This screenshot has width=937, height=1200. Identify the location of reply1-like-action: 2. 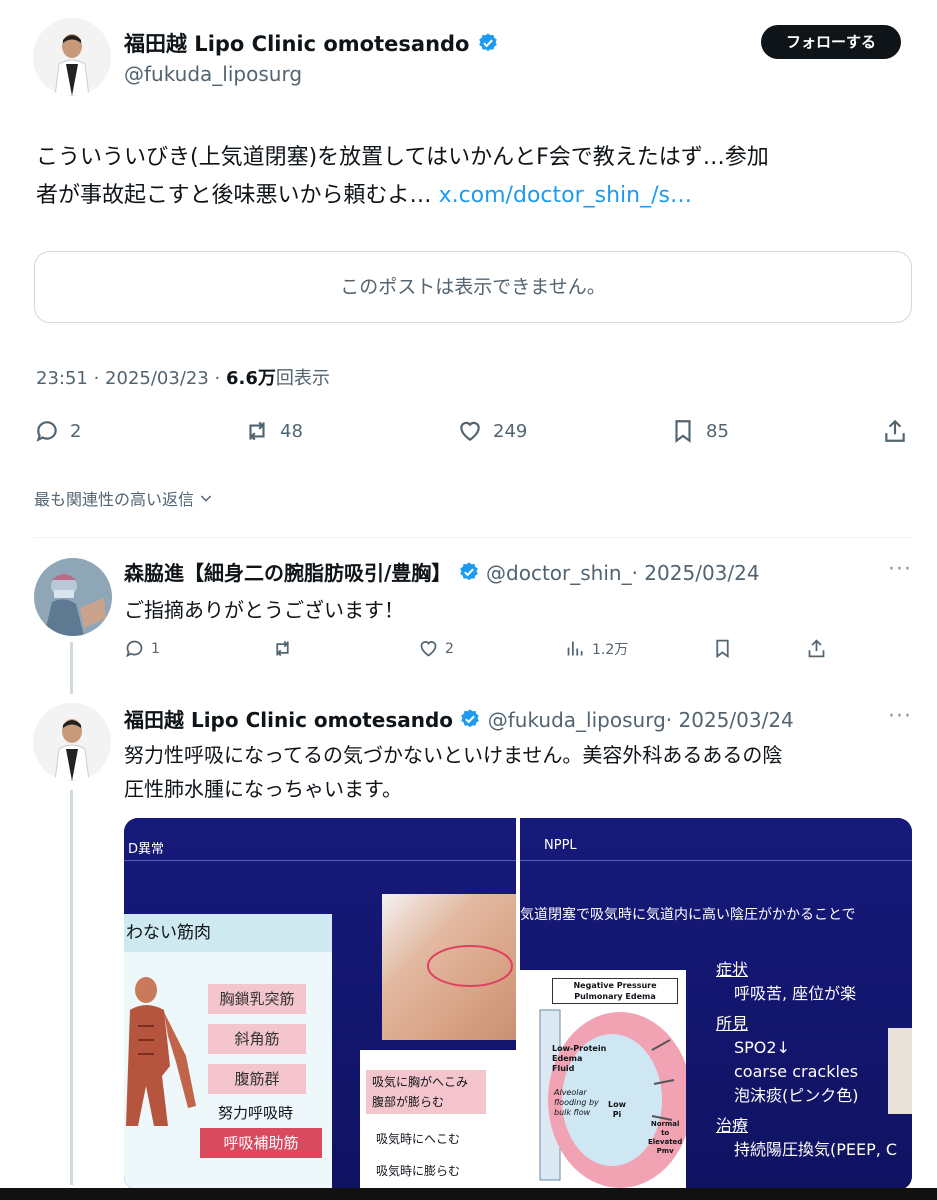
(436, 648).